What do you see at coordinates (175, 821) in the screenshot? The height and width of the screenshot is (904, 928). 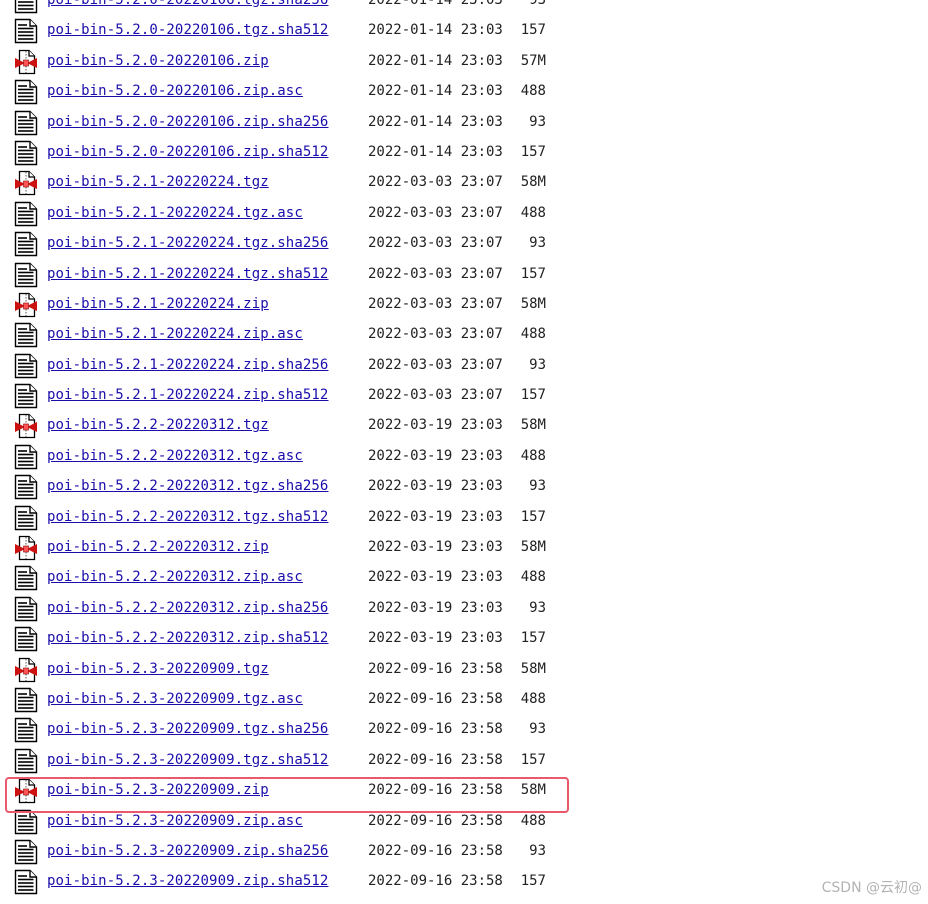 I see `file-link: poi-bin-5.2.3-20220909.zip.asc` at bounding box center [175, 821].